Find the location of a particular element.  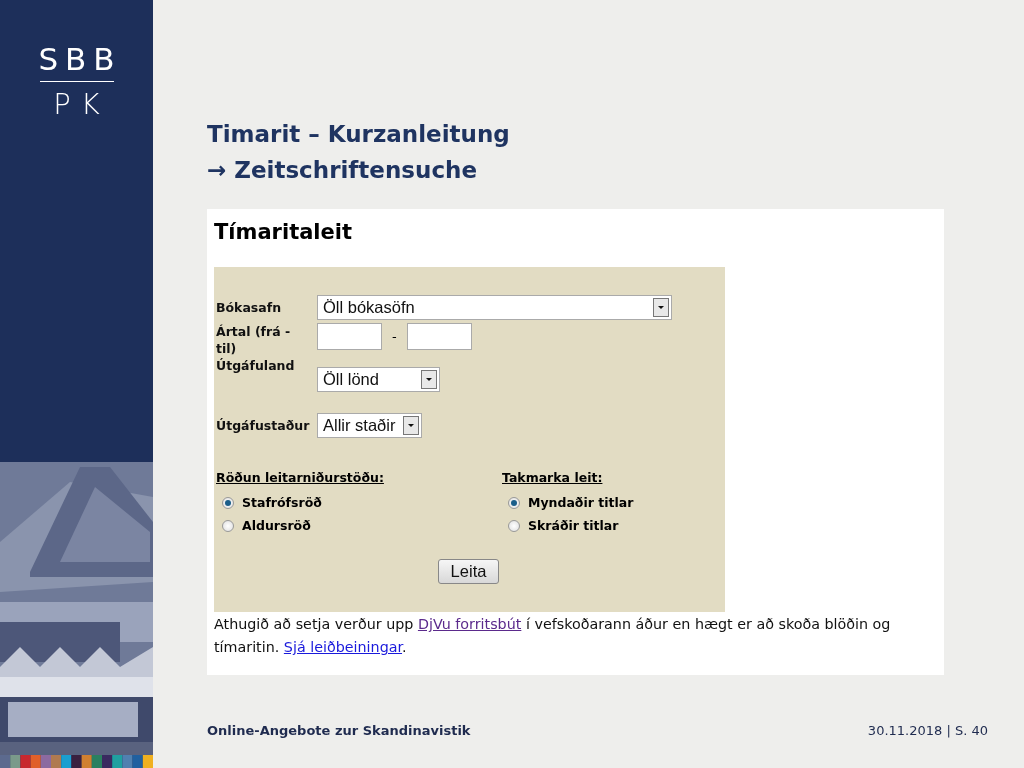

footer-title: Online-Angebote zur Skandinavistik is located at coordinates (339, 730).